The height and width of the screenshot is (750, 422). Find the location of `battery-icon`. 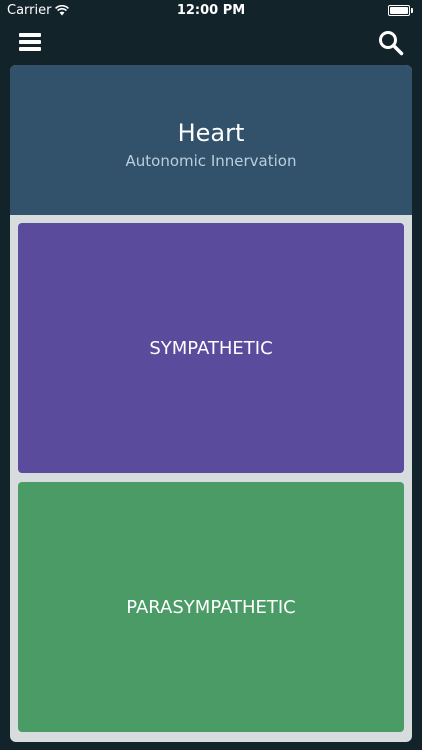

battery-icon is located at coordinates (401, 10).